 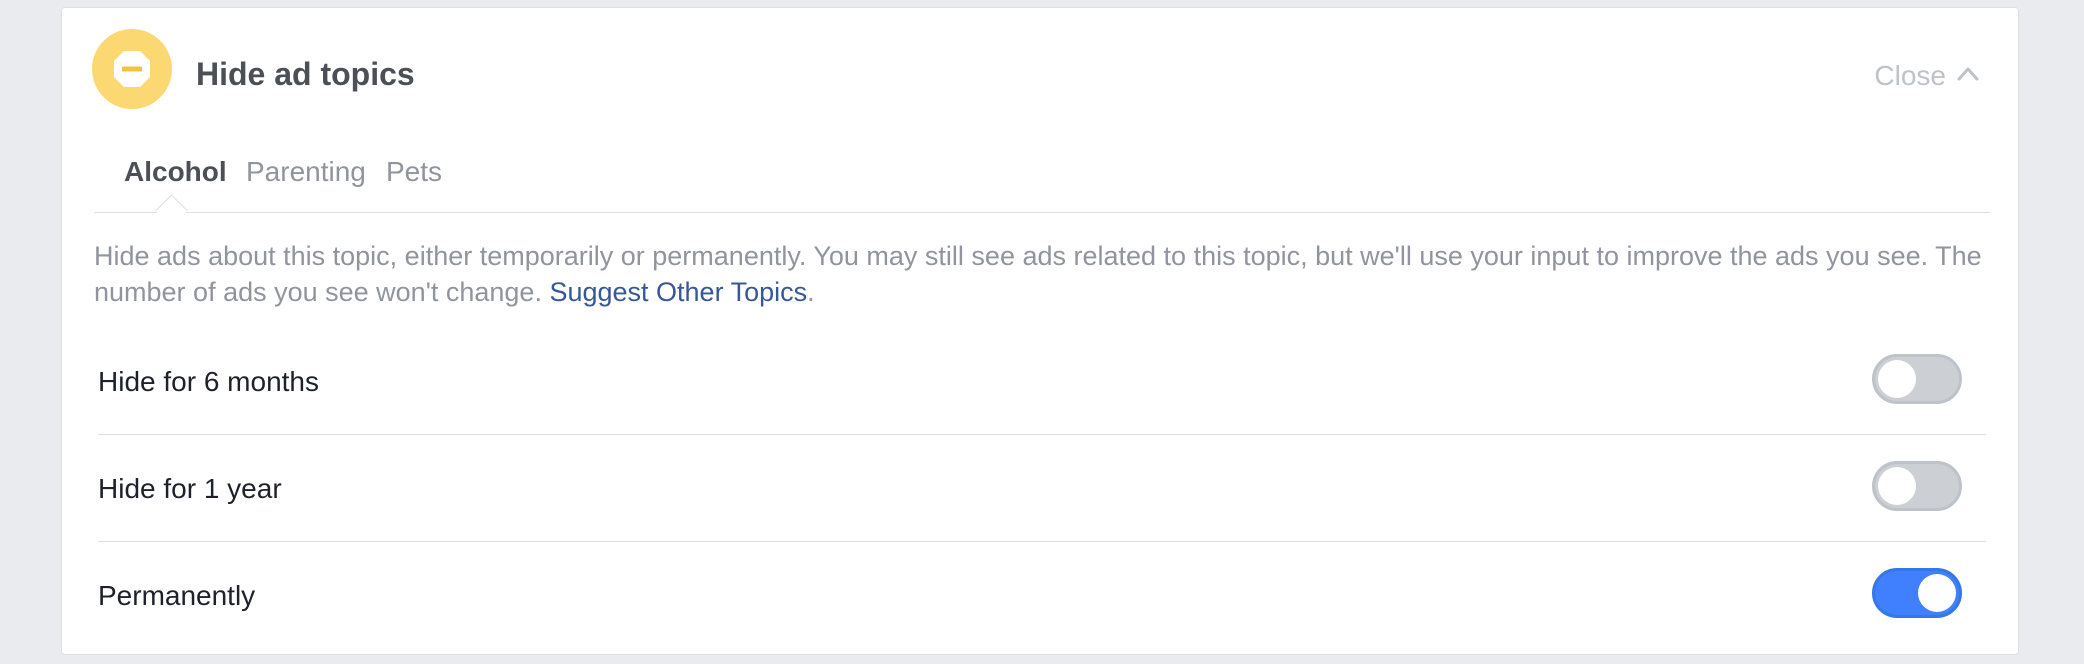 I want to click on close-label: Close, so click(x=1910, y=75).